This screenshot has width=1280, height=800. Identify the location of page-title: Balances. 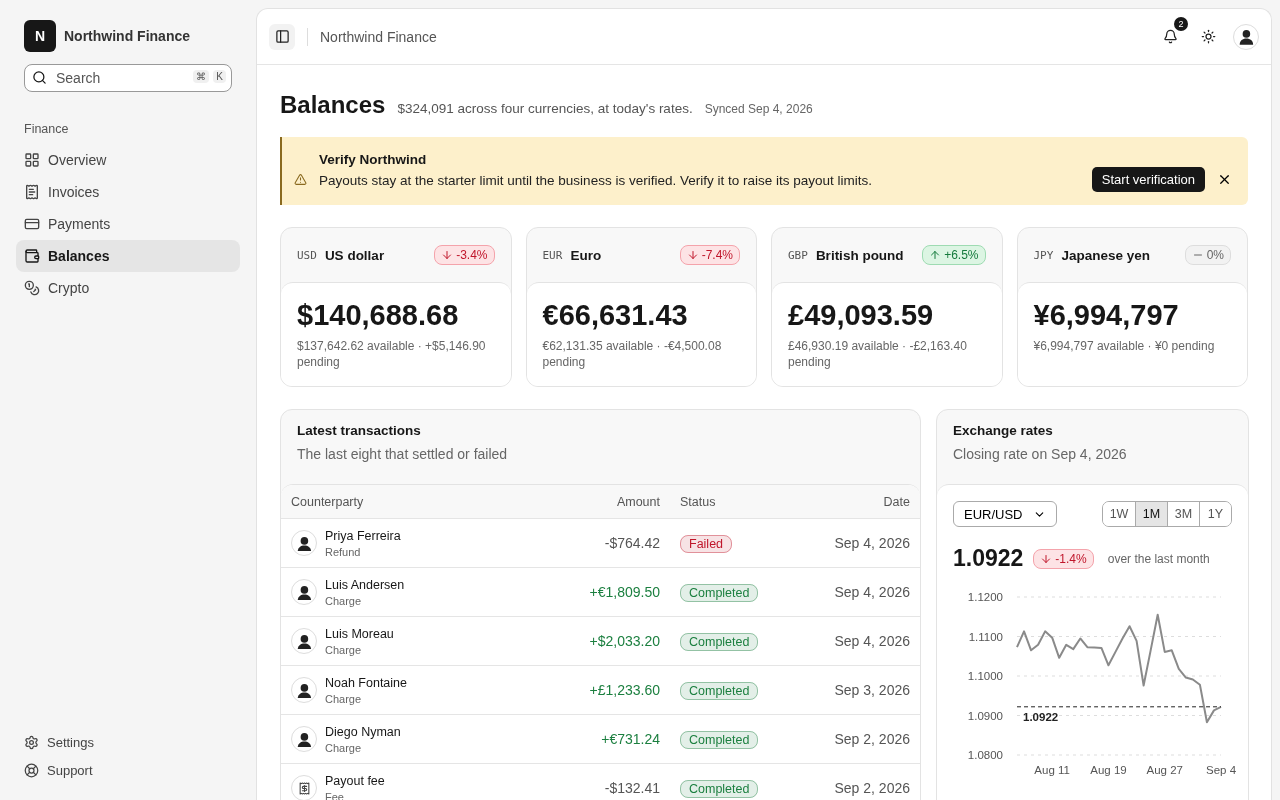
(333, 105).